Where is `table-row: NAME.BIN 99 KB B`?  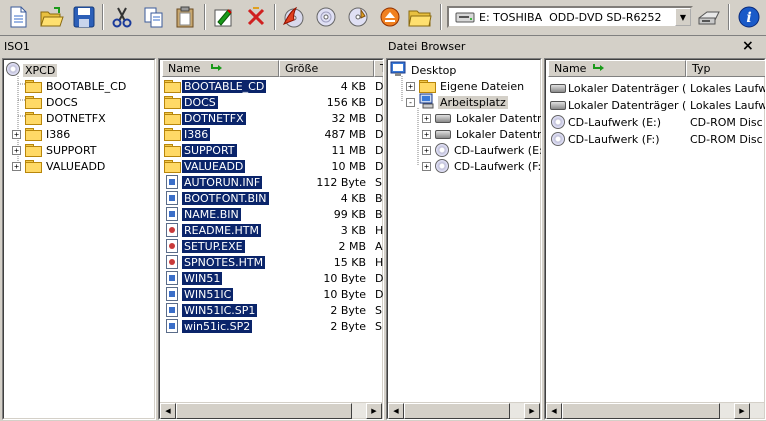
table-row: NAME.BIN 99 KB B is located at coordinates (271, 214).